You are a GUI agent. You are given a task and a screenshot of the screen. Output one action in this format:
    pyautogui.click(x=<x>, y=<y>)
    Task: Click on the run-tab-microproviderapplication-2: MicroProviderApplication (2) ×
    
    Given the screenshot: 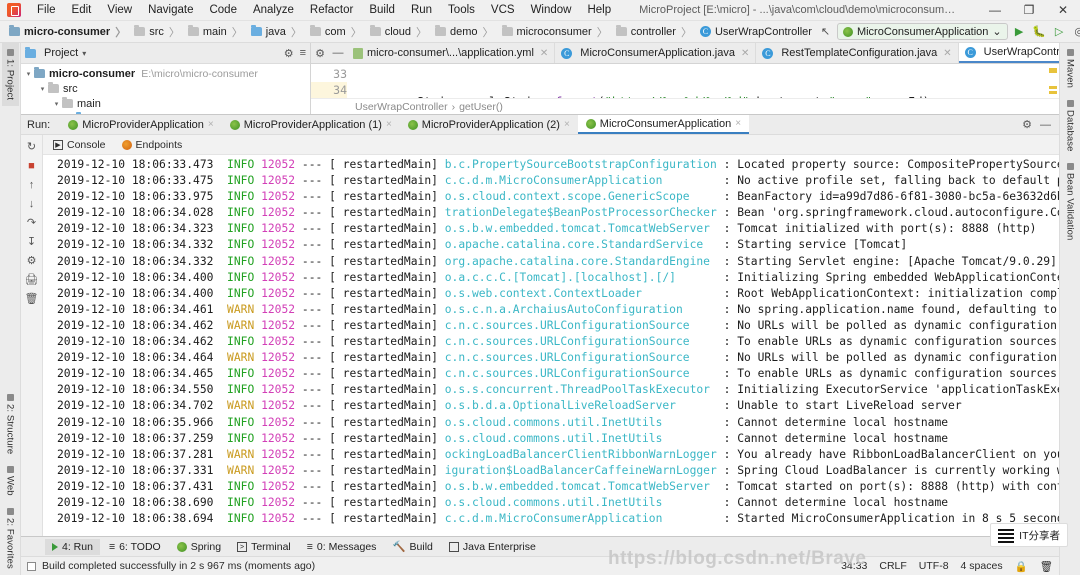 What is the action you would take?
    pyautogui.click(x=489, y=124)
    